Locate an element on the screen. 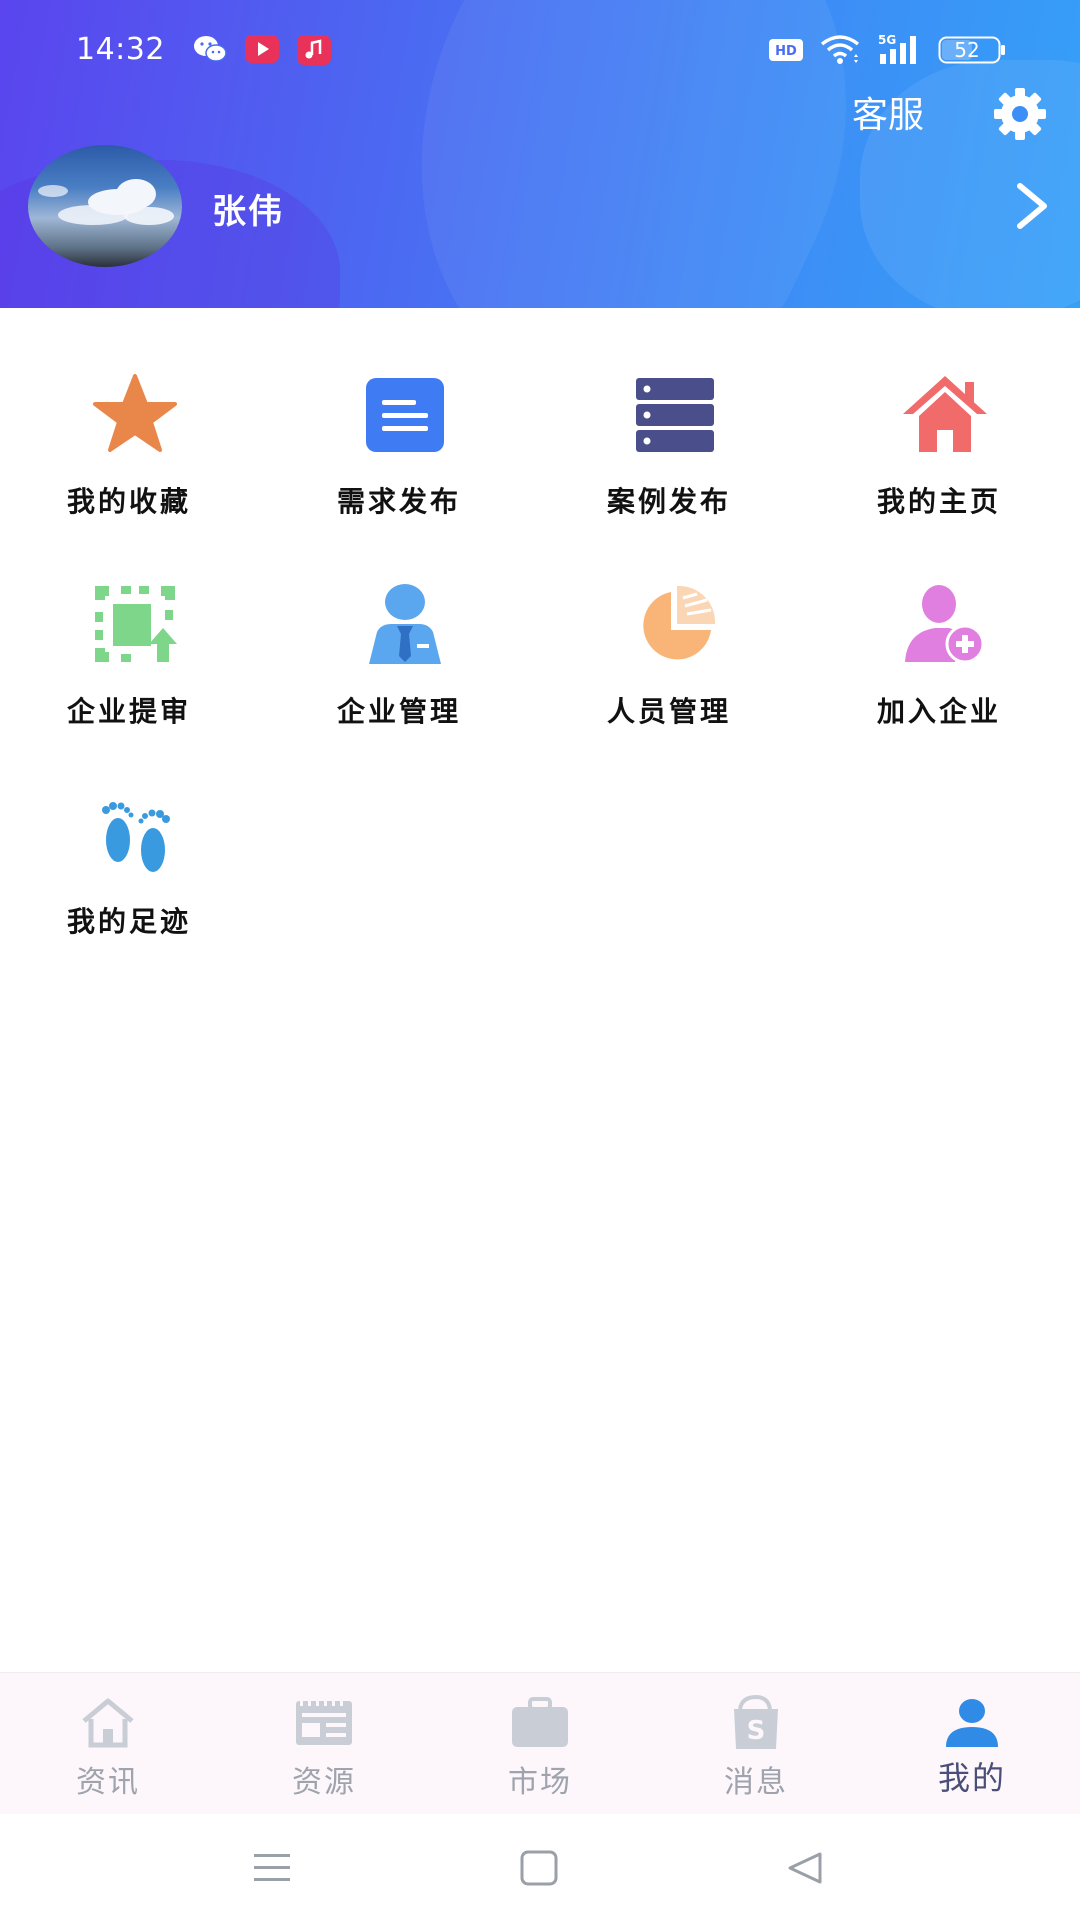 Image resolution: width=1080 pixels, height=1920 pixels. tab-market: 市场 is located at coordinates (540, 1744).